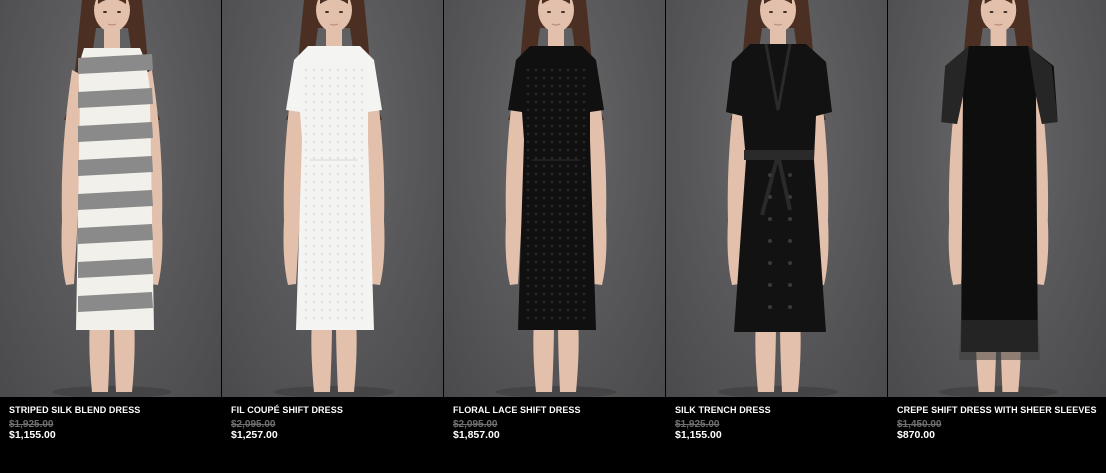 Image resolution: width=1106 pixels, height=473 pixels. Describe the element at coordinates (517, 410) in the screenshot. I see `product-name: FLORAL LACE SHIFT DRESS` at that location.